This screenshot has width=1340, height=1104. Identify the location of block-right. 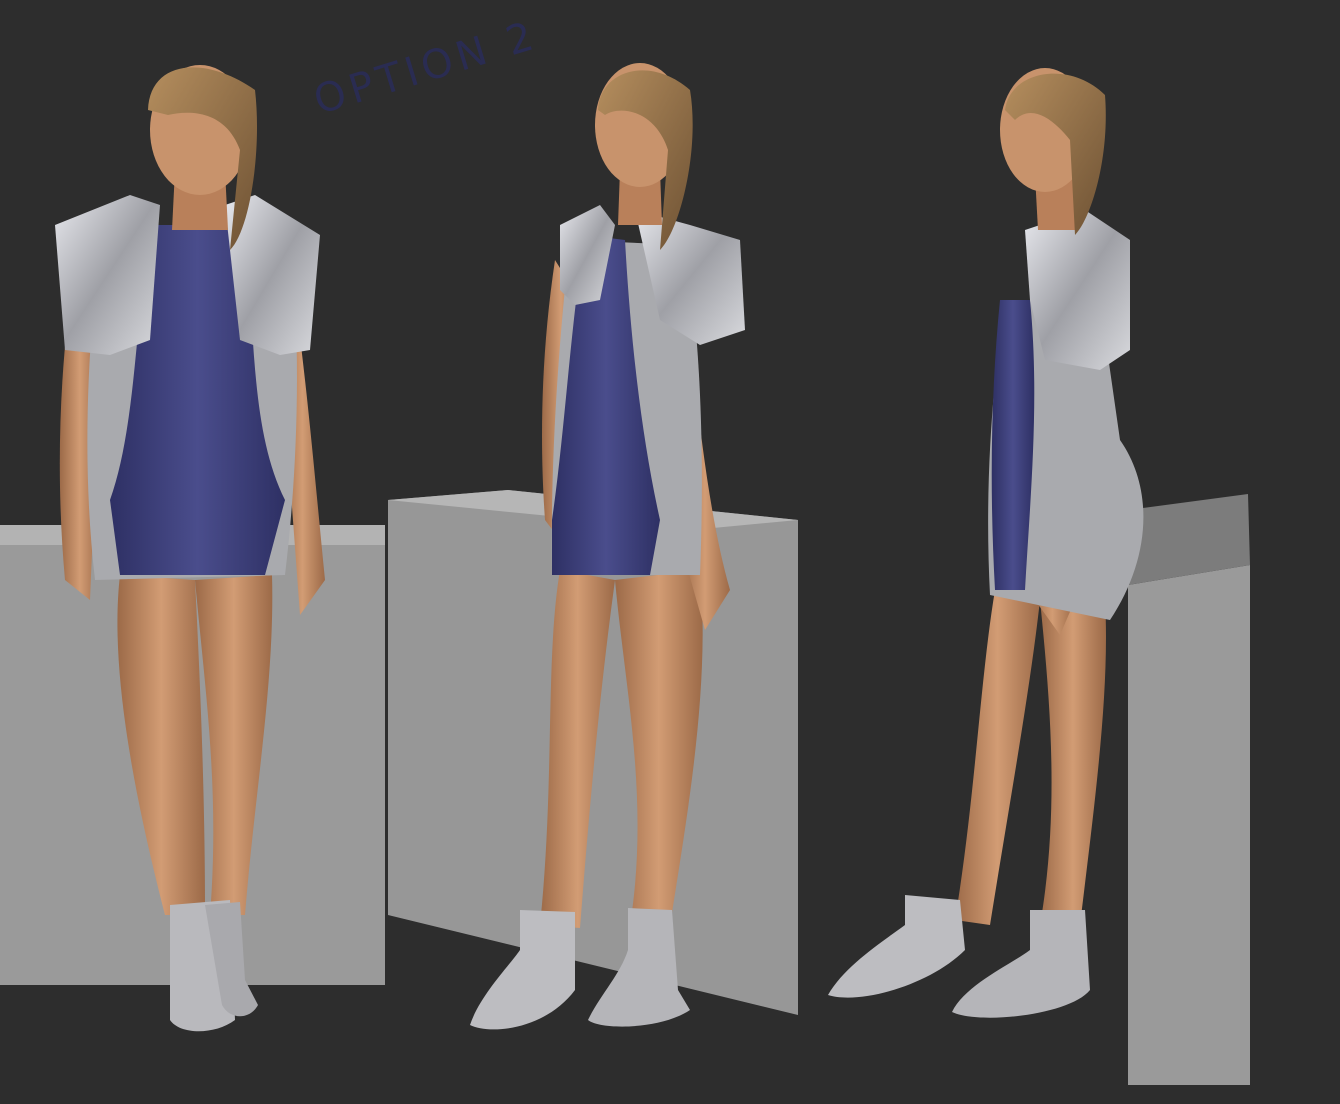
(1189, 825).